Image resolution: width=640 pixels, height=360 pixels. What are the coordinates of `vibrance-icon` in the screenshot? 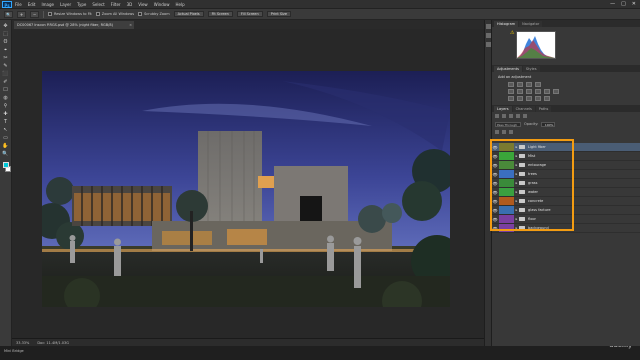 It's located at (511, 91).